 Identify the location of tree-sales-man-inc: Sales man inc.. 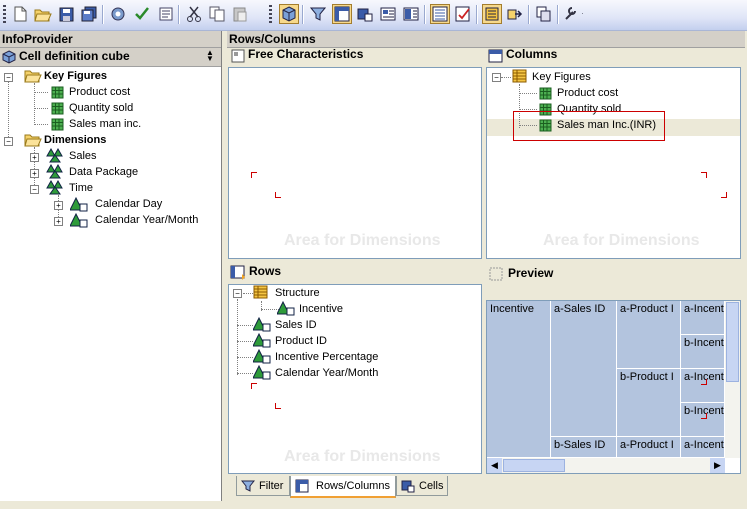
(105, 124).